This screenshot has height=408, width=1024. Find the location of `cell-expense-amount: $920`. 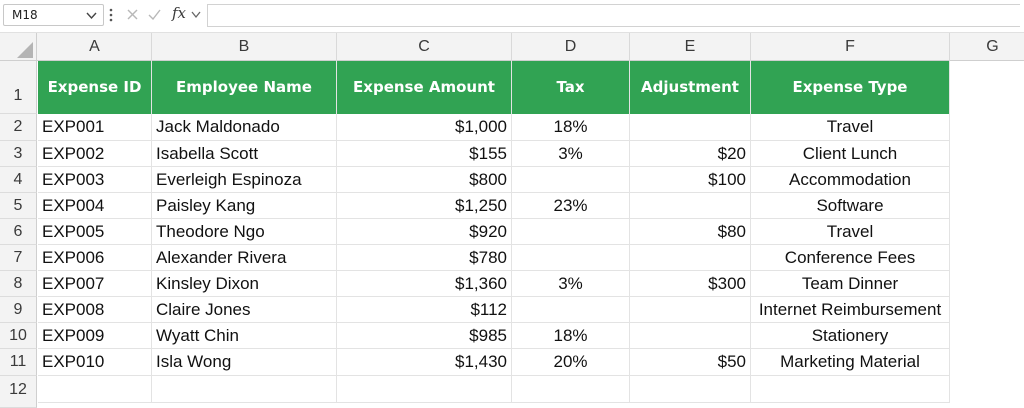

cell-expense-amount: $920 is located at coordinates (424, 232).